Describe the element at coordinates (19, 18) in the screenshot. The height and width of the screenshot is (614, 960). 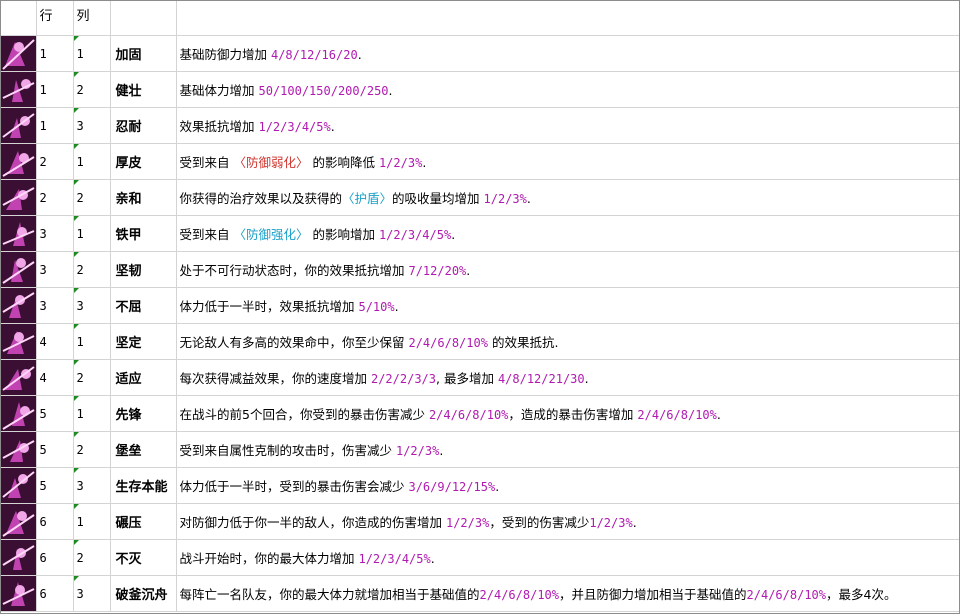
I see `header-icon-cell` at that location.